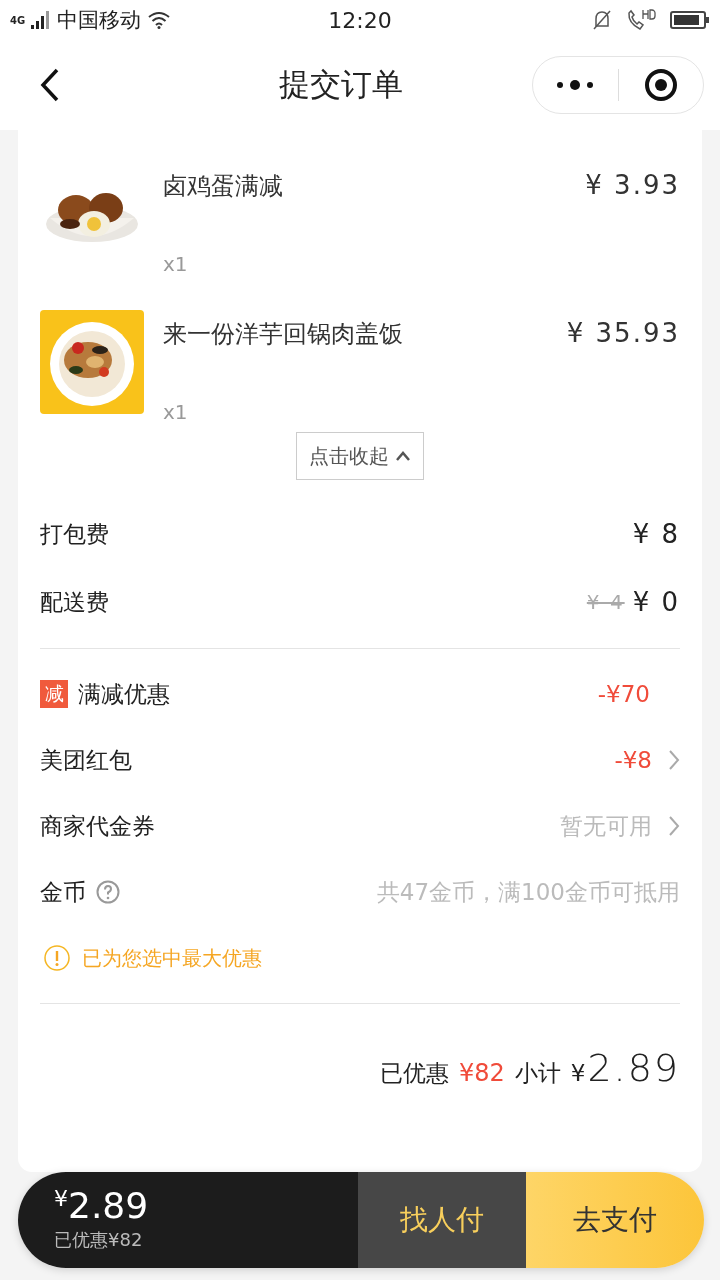  What do you see at coordinates (18, 20) in the screenshot?
I see `network-type: 4G` at bounding box center [18, 20].